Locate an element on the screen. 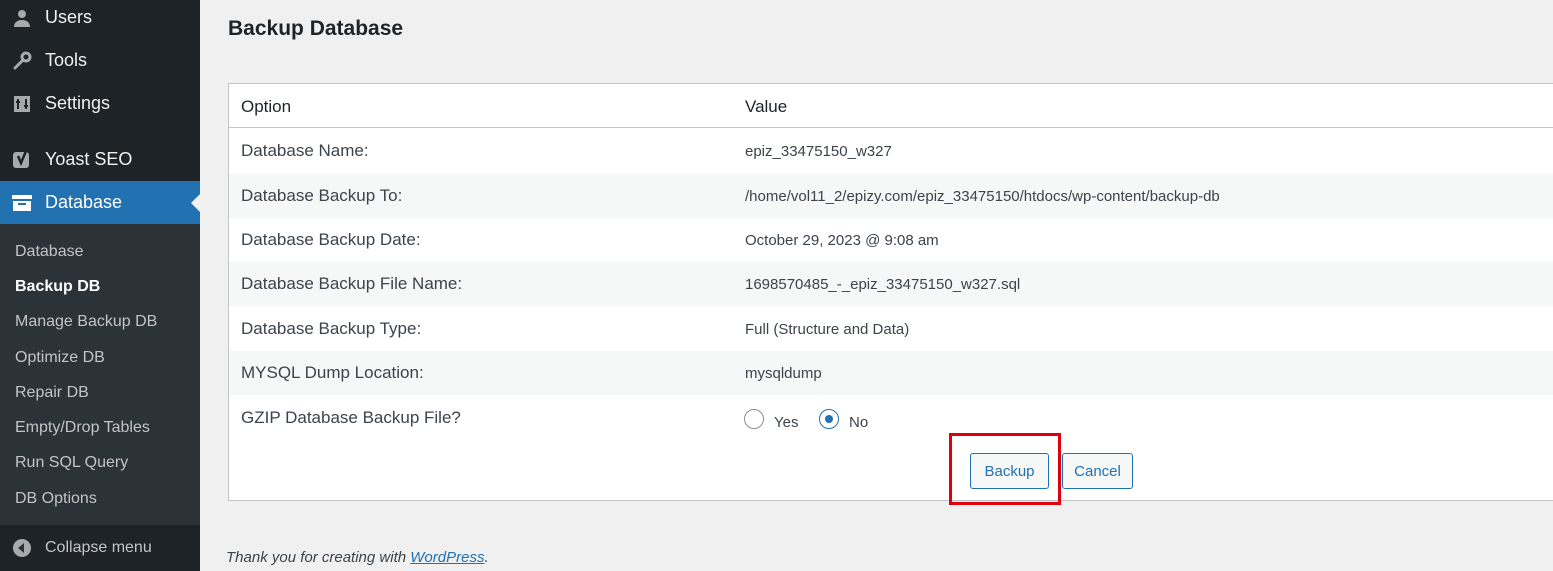 This screenshot has width=1553, height=571. option-value: 1698570485_-_epiz_33475150_w327.sql is located at coordinates (883, 284).